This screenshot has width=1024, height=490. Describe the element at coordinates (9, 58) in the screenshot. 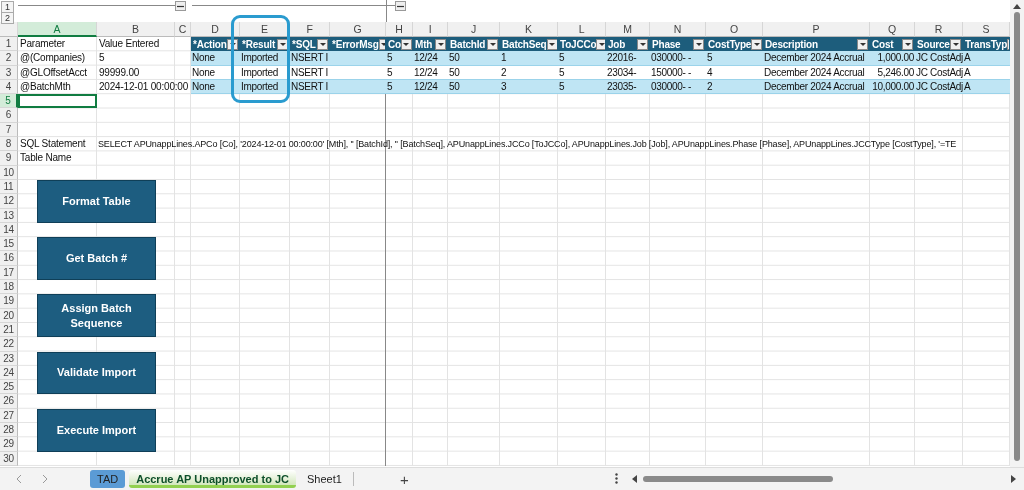

I see `row-header: 2` at that location.